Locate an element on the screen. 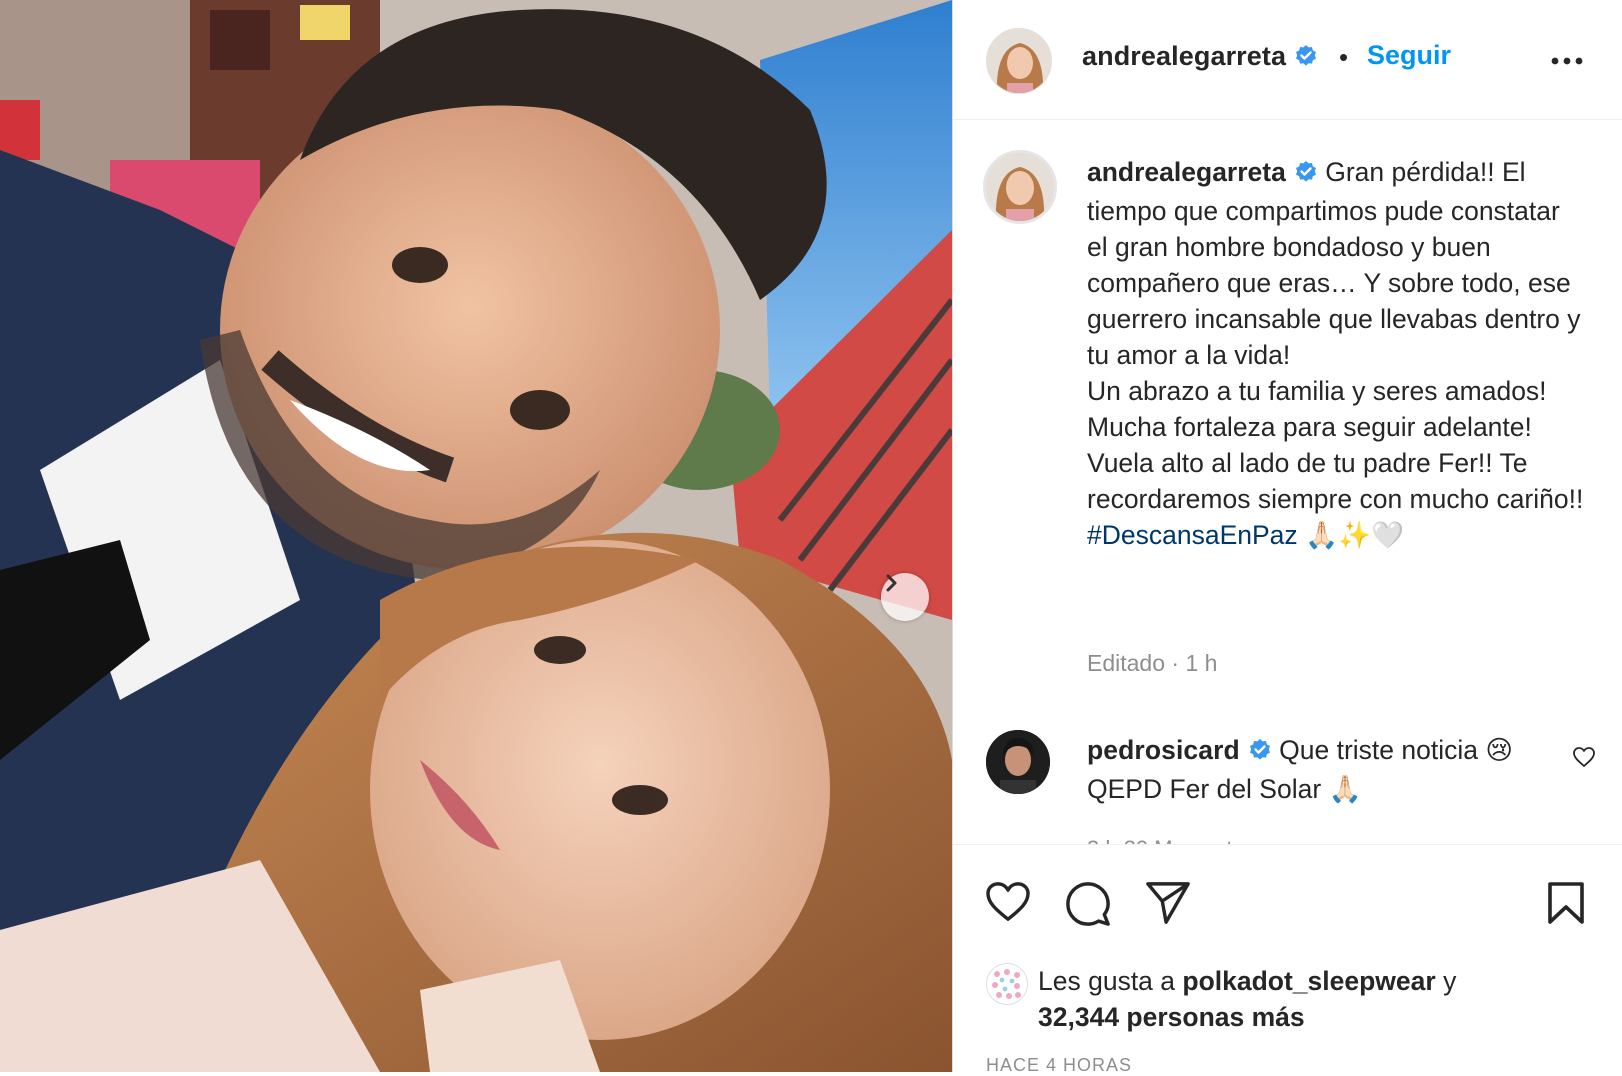  liker-avatar is located at coordinates (1007, 984).